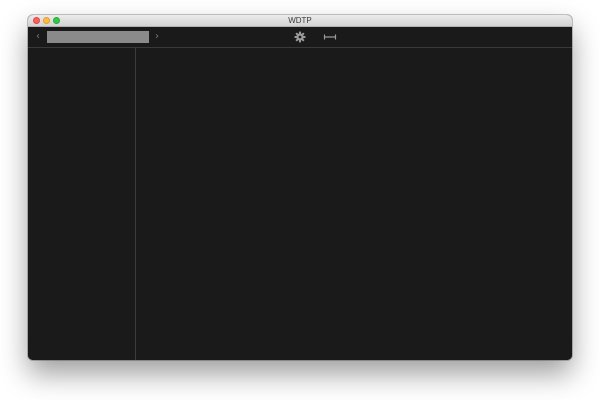 The width and height of the screenshot is (600, 400). I want to click on title-bar: WDTP, so click(300, 21).